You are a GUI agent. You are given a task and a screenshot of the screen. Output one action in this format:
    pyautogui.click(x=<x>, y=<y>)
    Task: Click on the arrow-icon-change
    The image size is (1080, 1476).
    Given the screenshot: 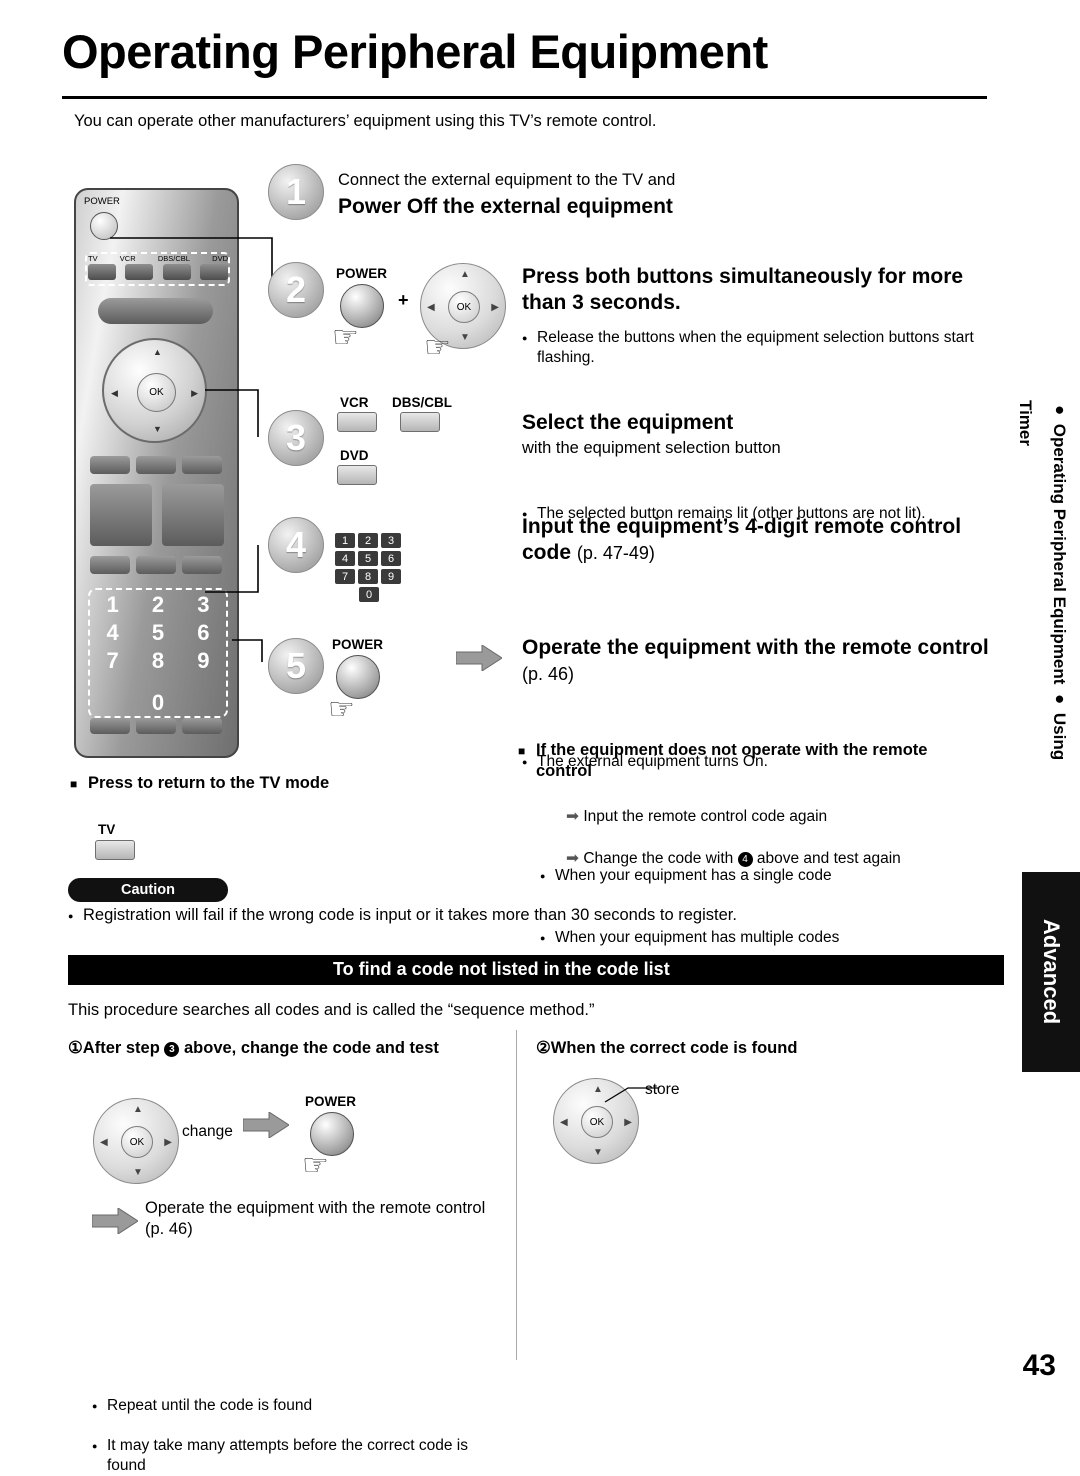 What is the action you would take?
    pyautogui.click(x=266, y=1125)
    